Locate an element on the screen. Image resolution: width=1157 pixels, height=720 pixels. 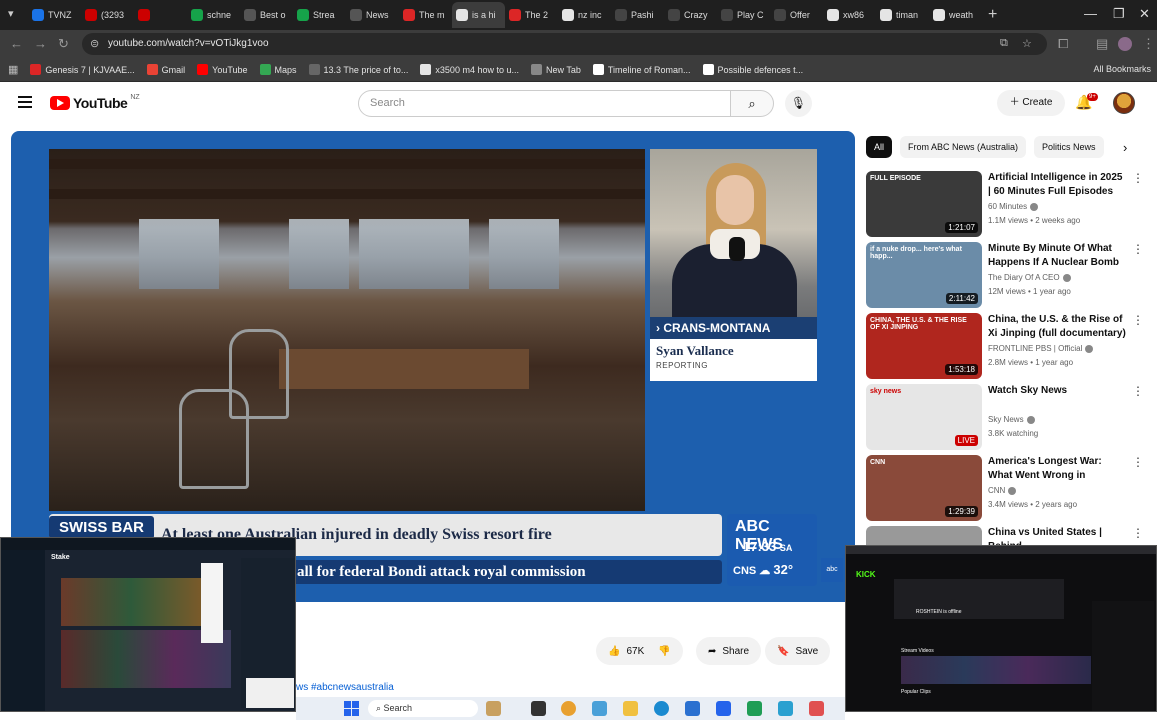
video-title: Watch Sky News is located at coordinates (1058, 391).